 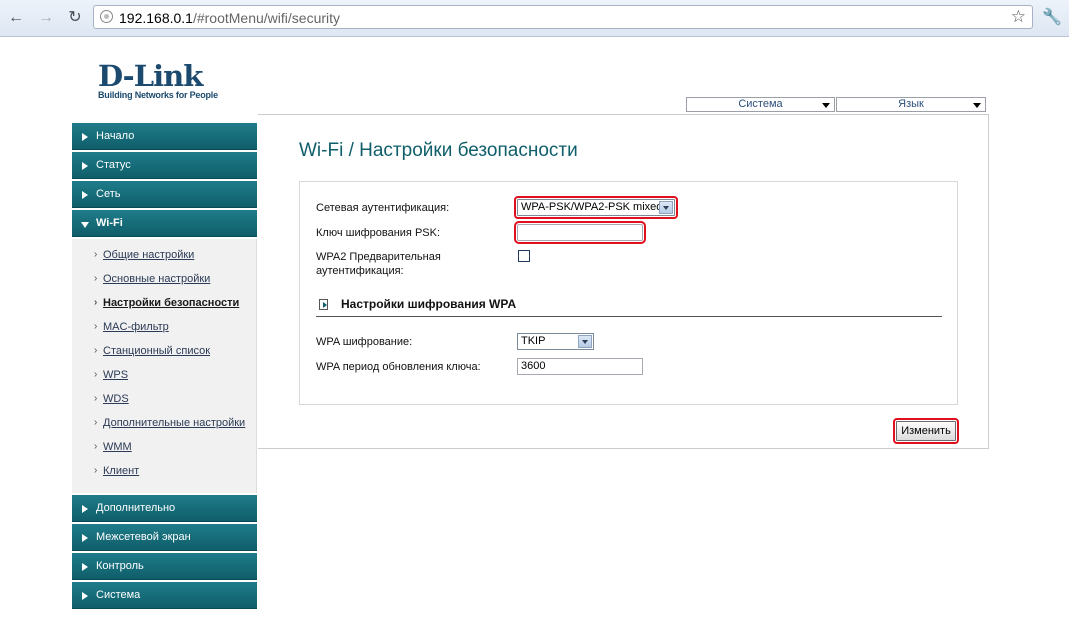 I want to click on submenu-station-list: Станционный список, so click(x=164, y=351).